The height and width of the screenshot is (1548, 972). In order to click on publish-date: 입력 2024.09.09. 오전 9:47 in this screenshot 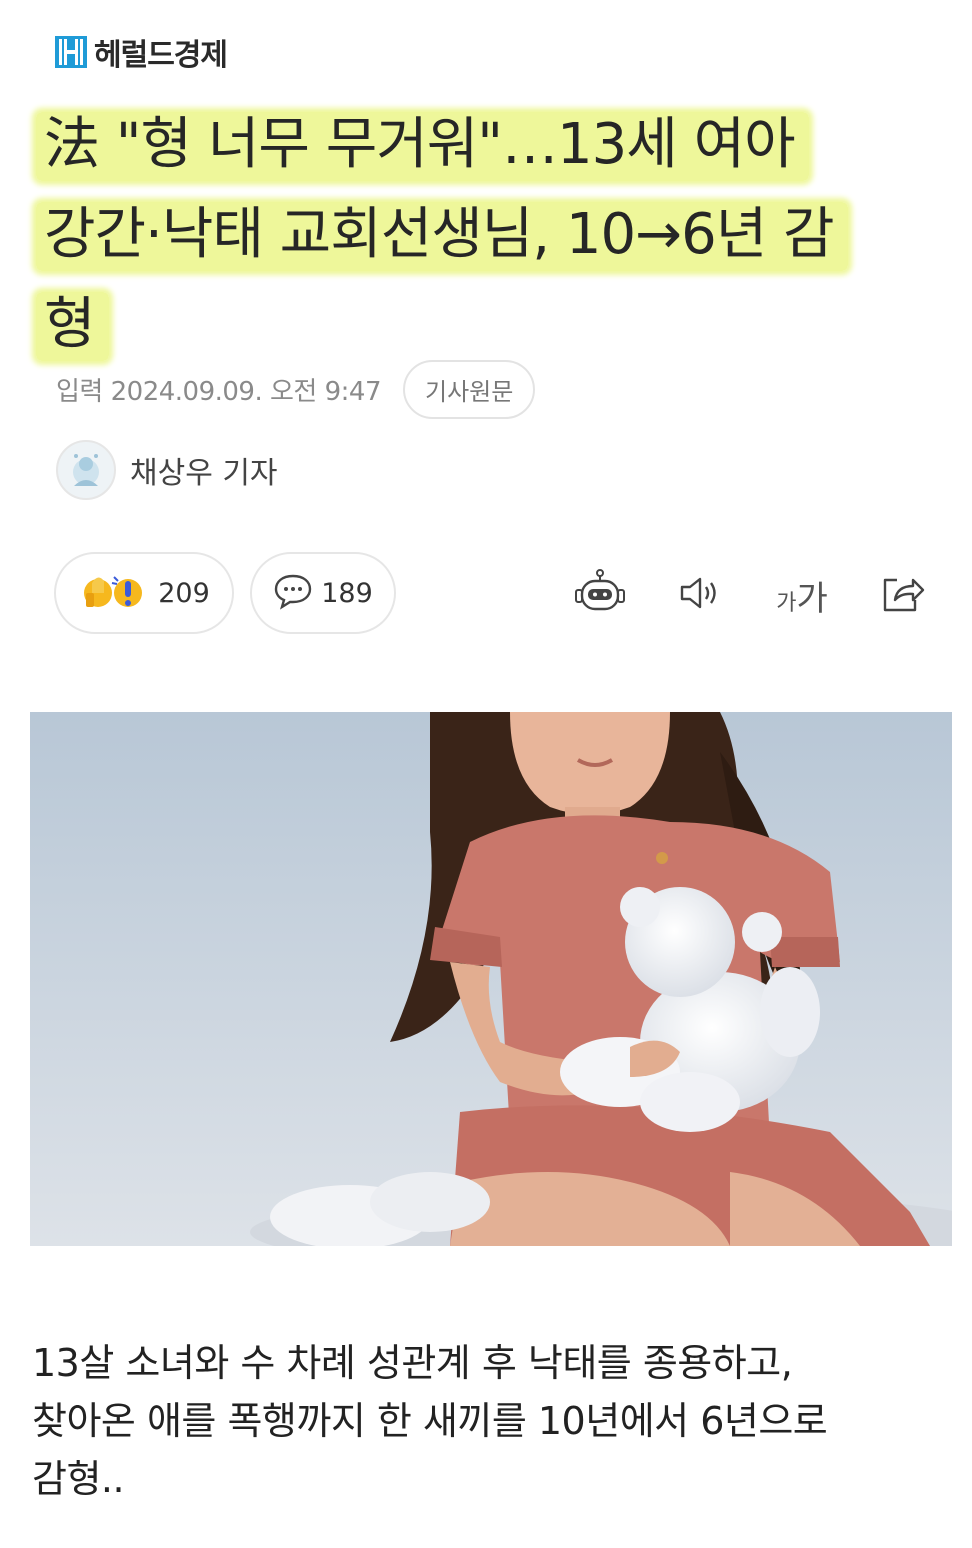, I will do `click(219, 392)`.